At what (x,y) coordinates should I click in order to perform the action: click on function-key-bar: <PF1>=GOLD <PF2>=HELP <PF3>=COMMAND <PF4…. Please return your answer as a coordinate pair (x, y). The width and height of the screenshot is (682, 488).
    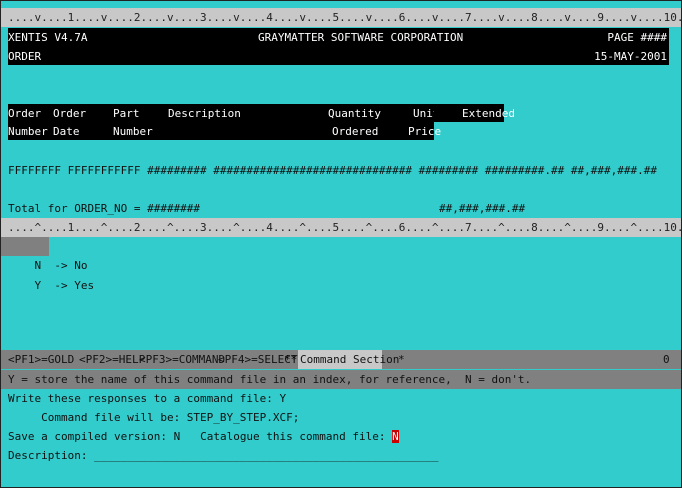
    Looking at the image, I should click on (341, 359).